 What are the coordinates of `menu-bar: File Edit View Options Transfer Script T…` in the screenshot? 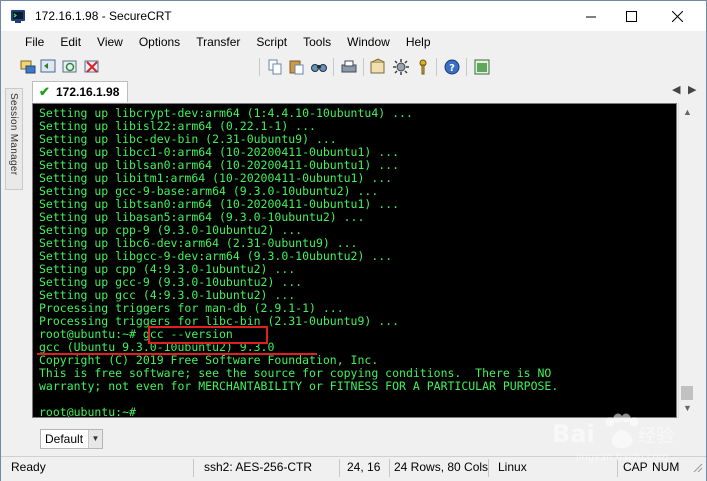 It's located at (353, 42).